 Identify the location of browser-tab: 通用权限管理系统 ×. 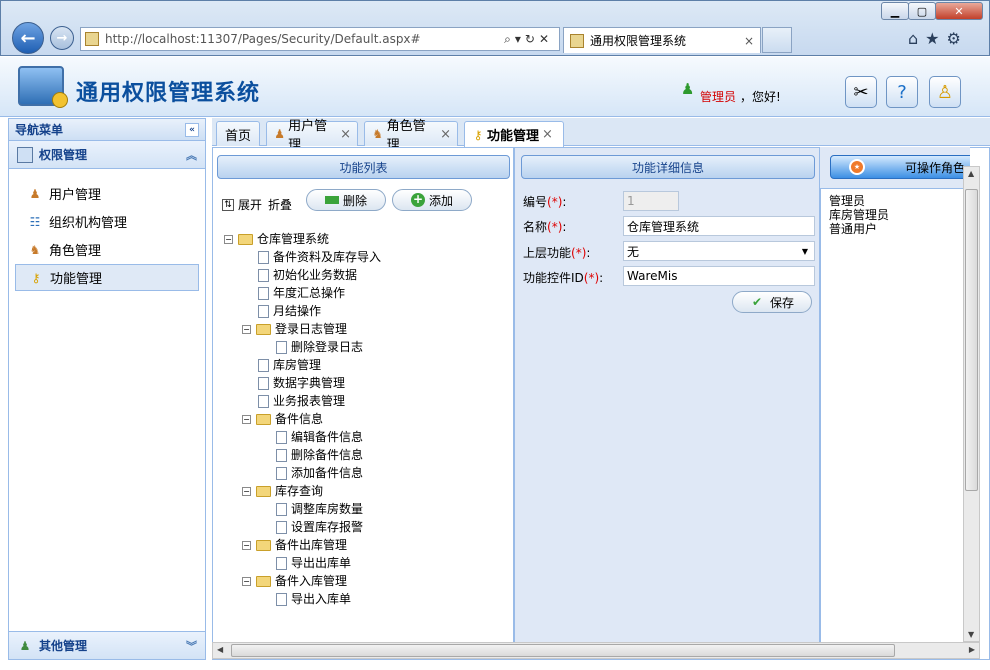
(662, 40).